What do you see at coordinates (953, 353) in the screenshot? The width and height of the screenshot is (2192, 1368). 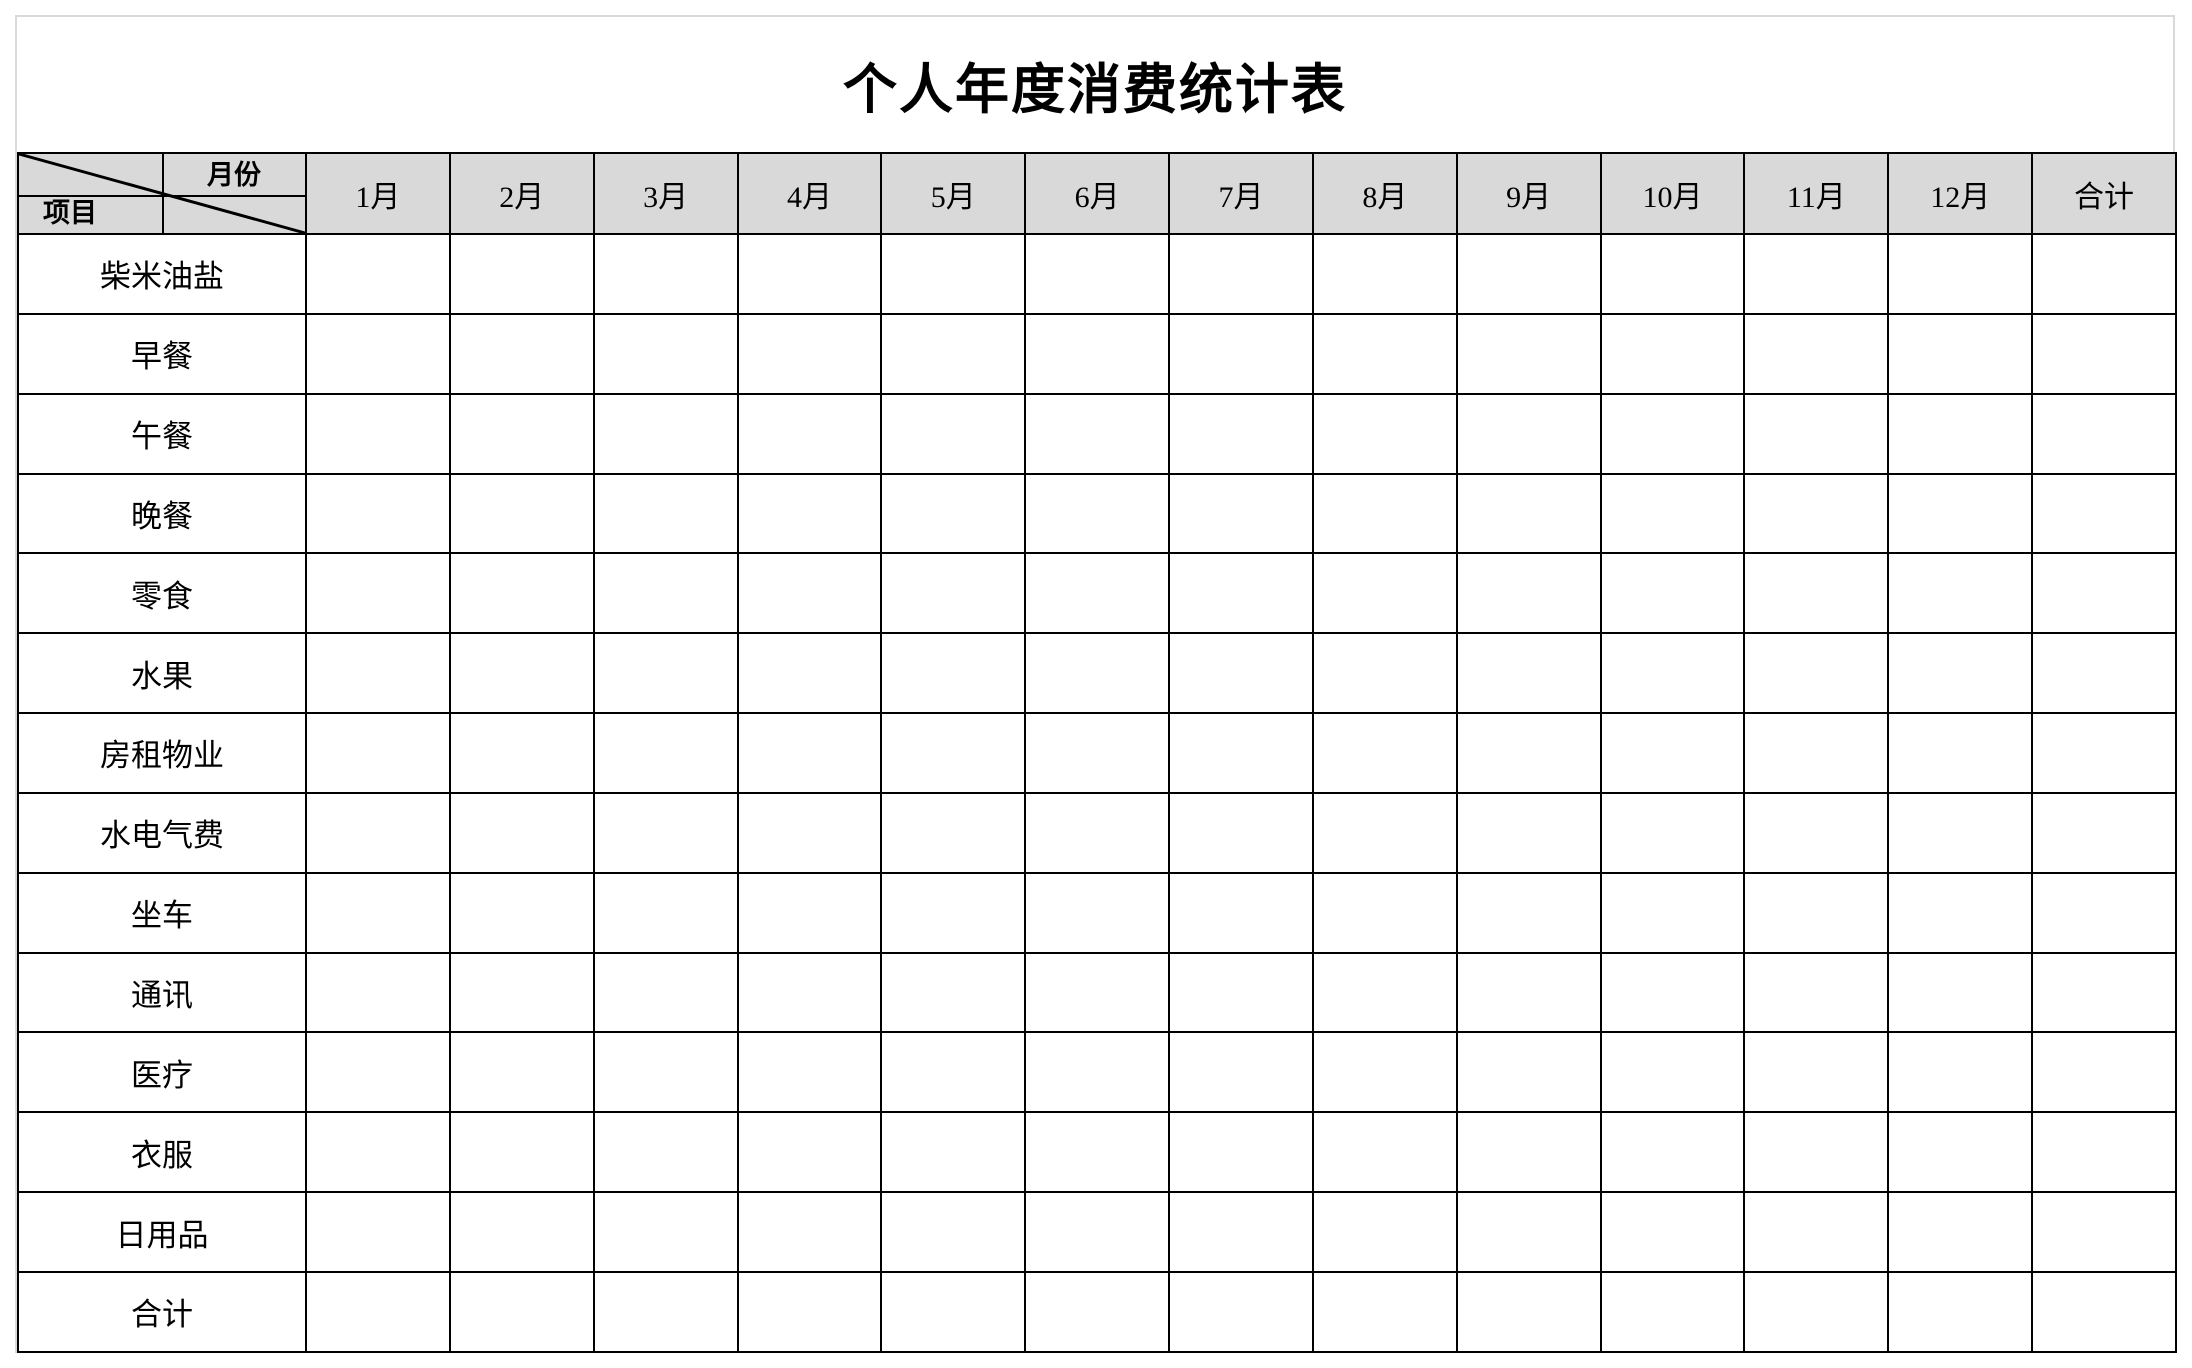 I see `data-cell-r2-c5` at bounding box center [953, 353].